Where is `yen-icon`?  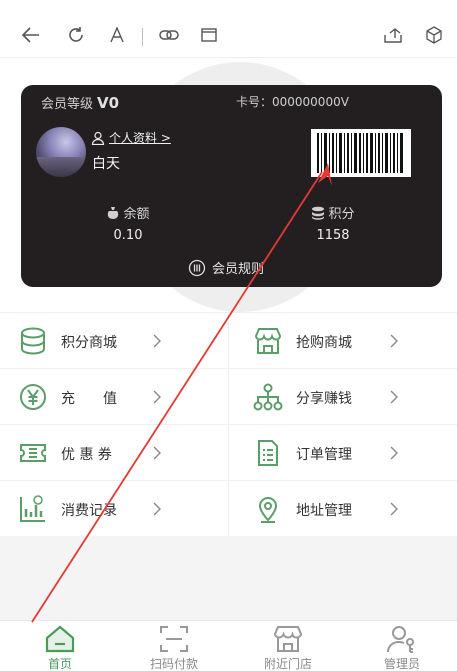 yen-icon is located at coordinates (33, 397).